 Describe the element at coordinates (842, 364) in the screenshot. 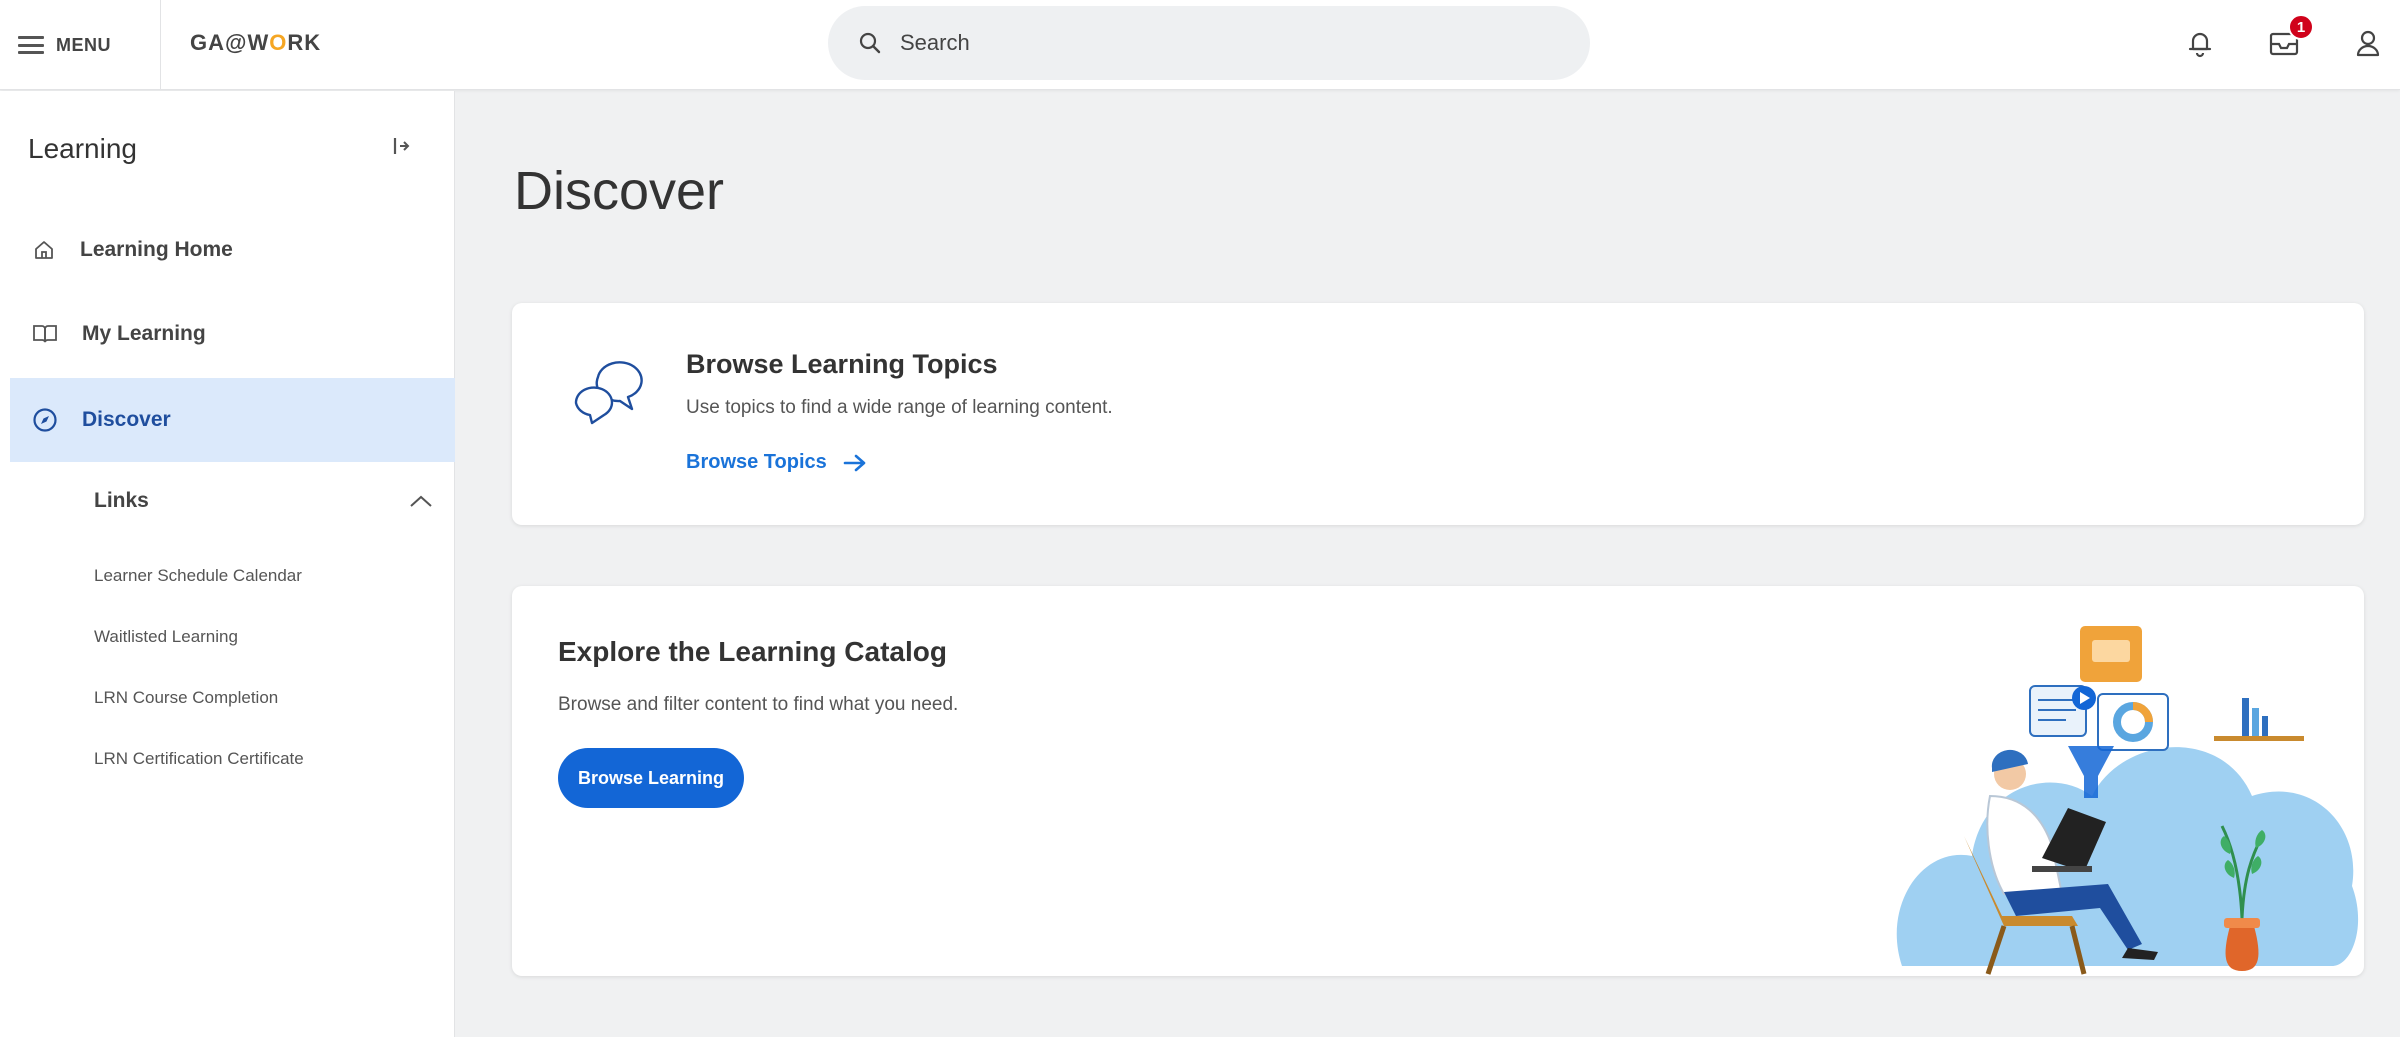

I see `card-title: Browse Learning Topics` at that location.